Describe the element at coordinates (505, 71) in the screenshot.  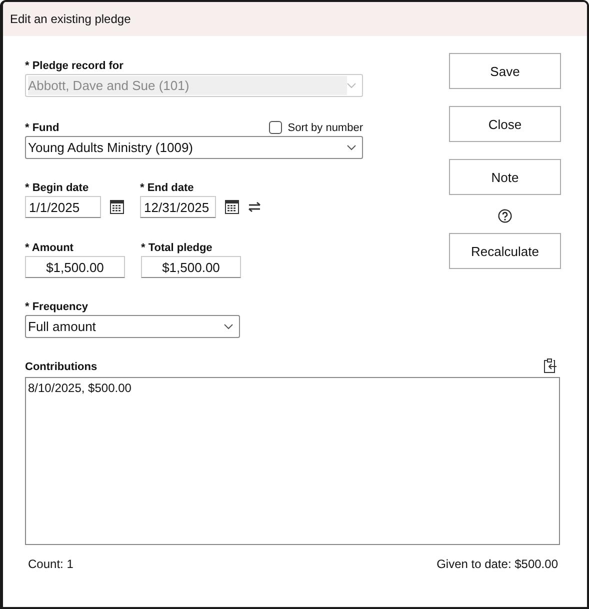
I see `action-button: Save` at that location.